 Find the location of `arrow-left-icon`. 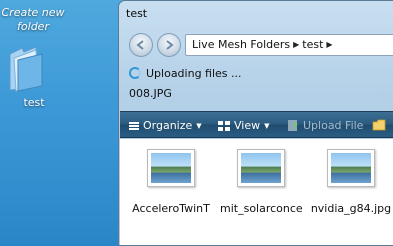

arrow-left-icon is located at coordinates (140, 45).